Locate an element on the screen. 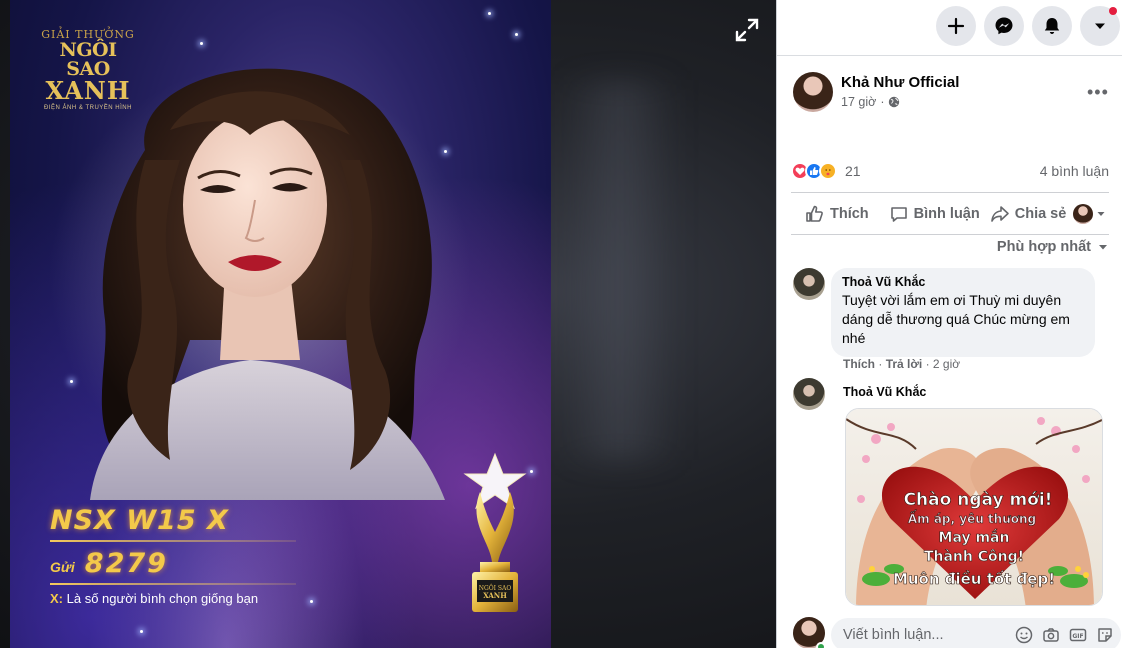 The width and height of the screenshot is (1122, 648). comment-label: Bình luận is located at coordinates (946, 214).